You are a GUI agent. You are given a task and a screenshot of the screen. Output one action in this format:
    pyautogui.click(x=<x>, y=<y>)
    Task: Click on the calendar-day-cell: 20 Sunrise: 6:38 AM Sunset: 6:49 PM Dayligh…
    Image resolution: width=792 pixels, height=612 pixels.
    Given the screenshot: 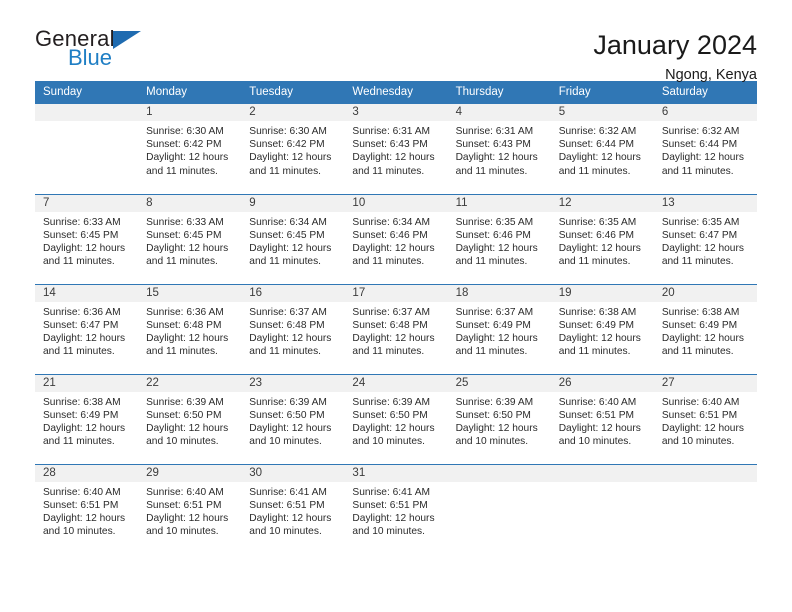 What is the action you would take?
    pyautogui.click(x=705, y=328)
    